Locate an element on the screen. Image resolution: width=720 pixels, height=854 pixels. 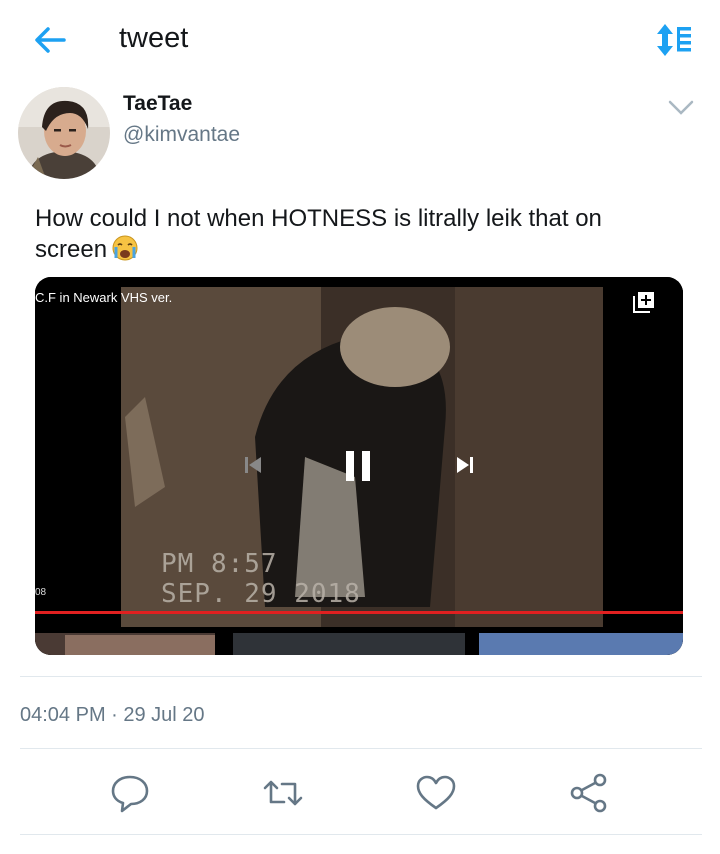
back-arrow-icon is located at coordinates (50, 40).